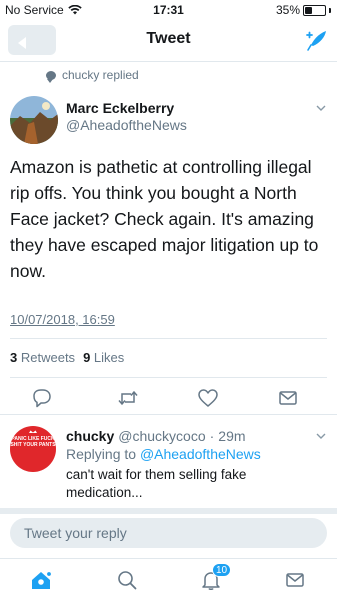  I want to click on battery-percent: 35%, so click(287, 10).